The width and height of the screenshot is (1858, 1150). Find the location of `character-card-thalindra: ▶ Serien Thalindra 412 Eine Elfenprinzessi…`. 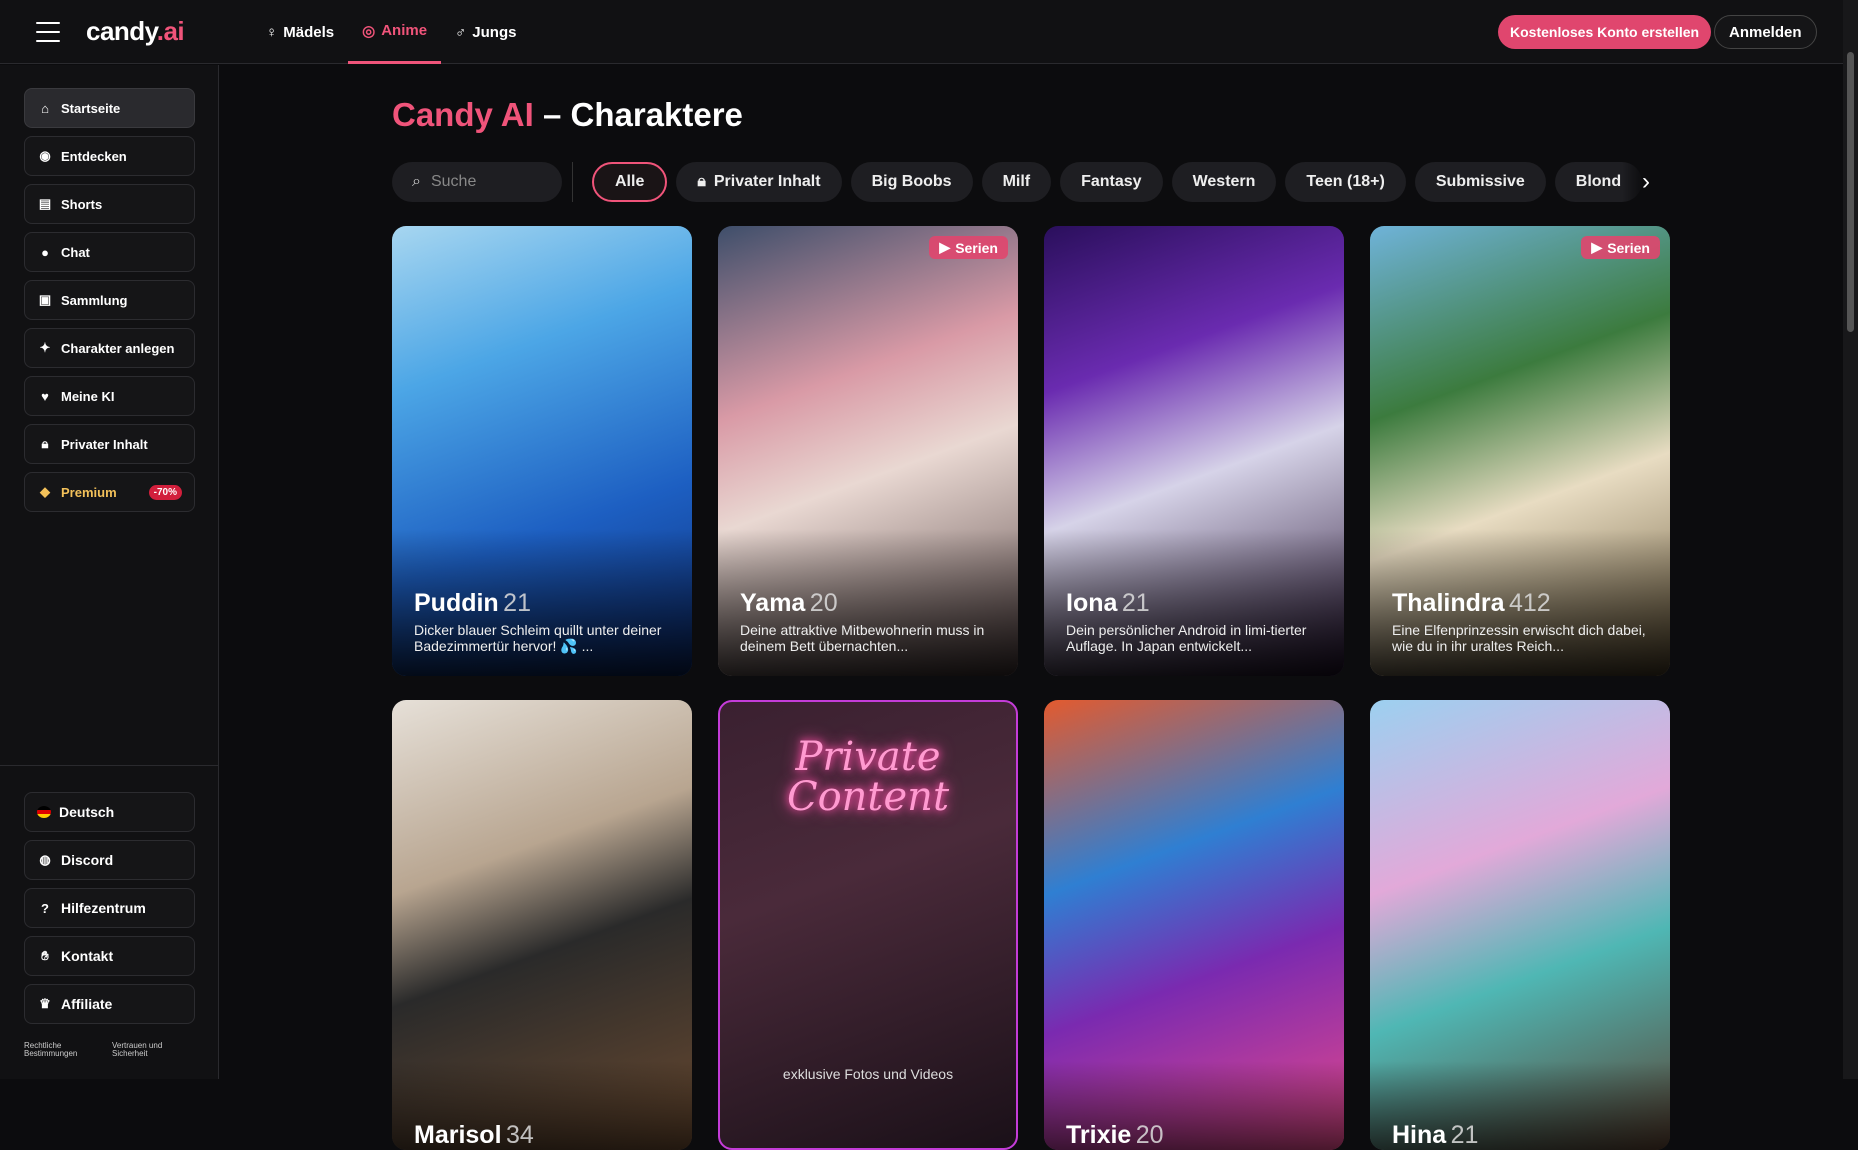

character-card-thalindra: ▶ Serien Thalindra 412 Eine Elfenprinzessi… is located at coordinates (1520, 451).